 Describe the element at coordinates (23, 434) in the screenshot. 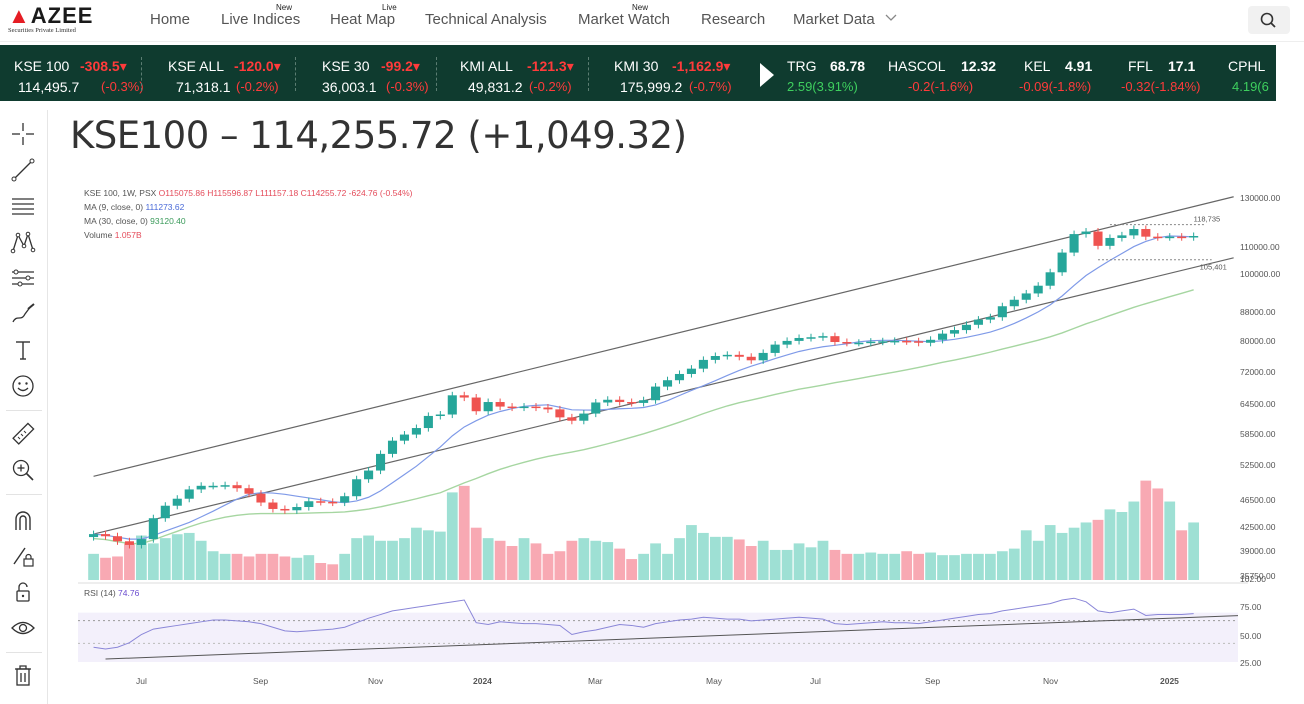

I see `ruler-tool` at that location.